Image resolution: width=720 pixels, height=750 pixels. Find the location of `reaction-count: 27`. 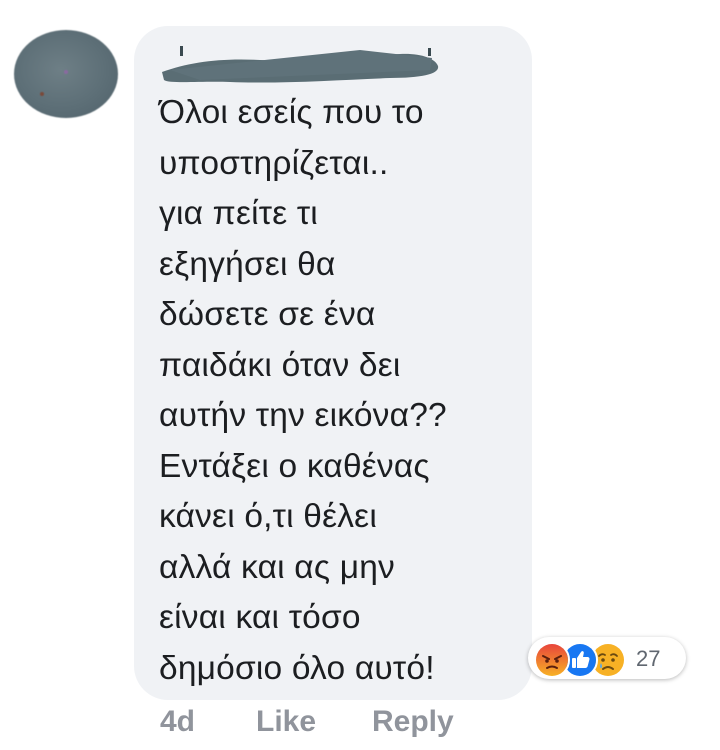

reaction-count: 27 is located at coordinates (648, 658).